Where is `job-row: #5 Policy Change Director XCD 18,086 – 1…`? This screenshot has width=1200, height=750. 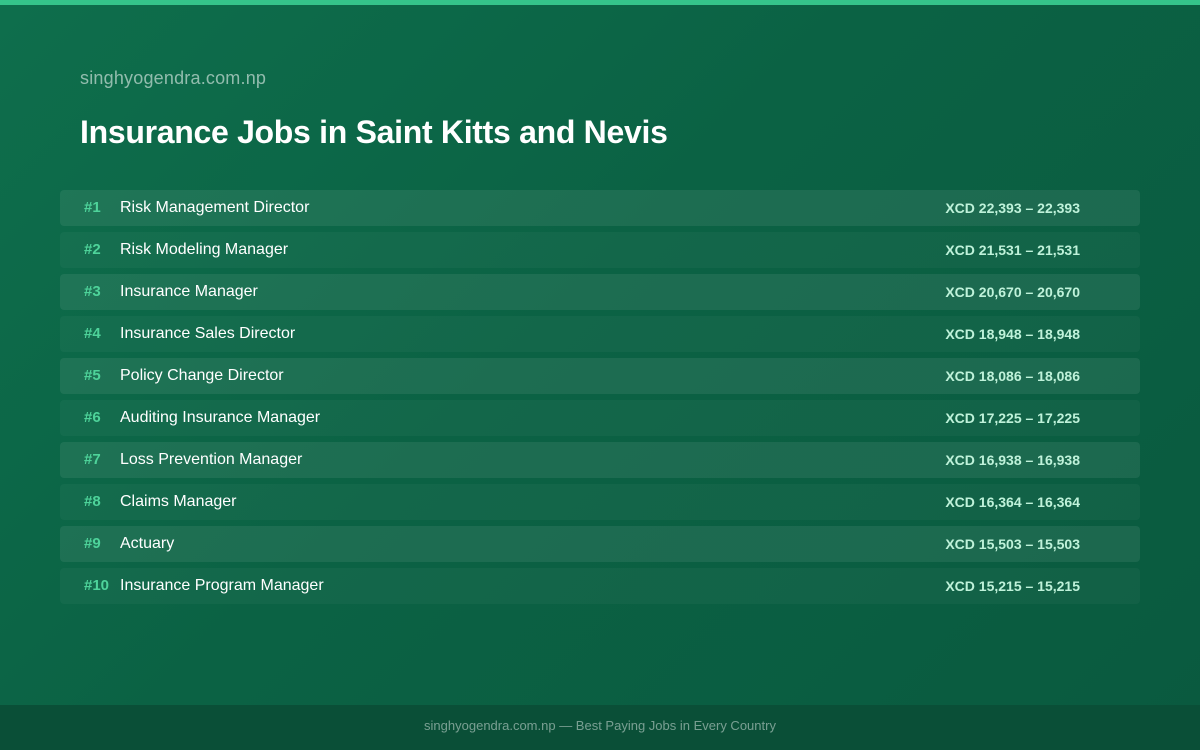 job-row: #5 Policy Change Director XCD 18,086 – 1… is located at coordinates (600, 376).